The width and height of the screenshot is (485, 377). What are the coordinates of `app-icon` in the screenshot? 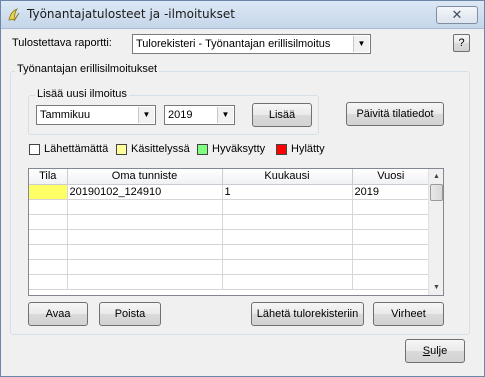 It's located at (14, 15).